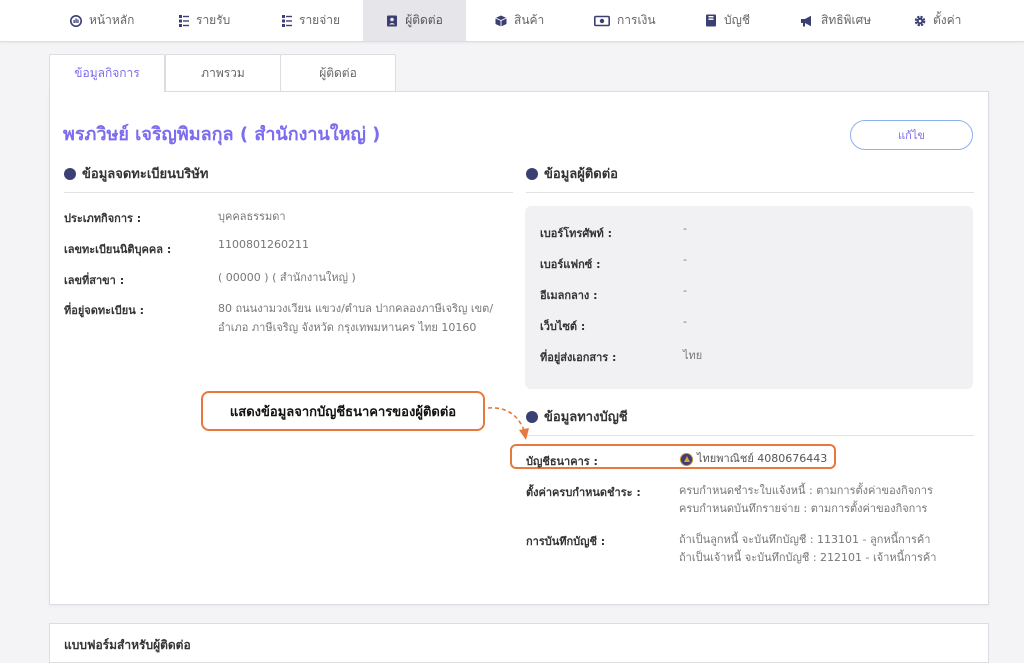 This screenshot has width=1024, height=663. I want to click on tab-overview: ภาพรวม, so click(223, 72).